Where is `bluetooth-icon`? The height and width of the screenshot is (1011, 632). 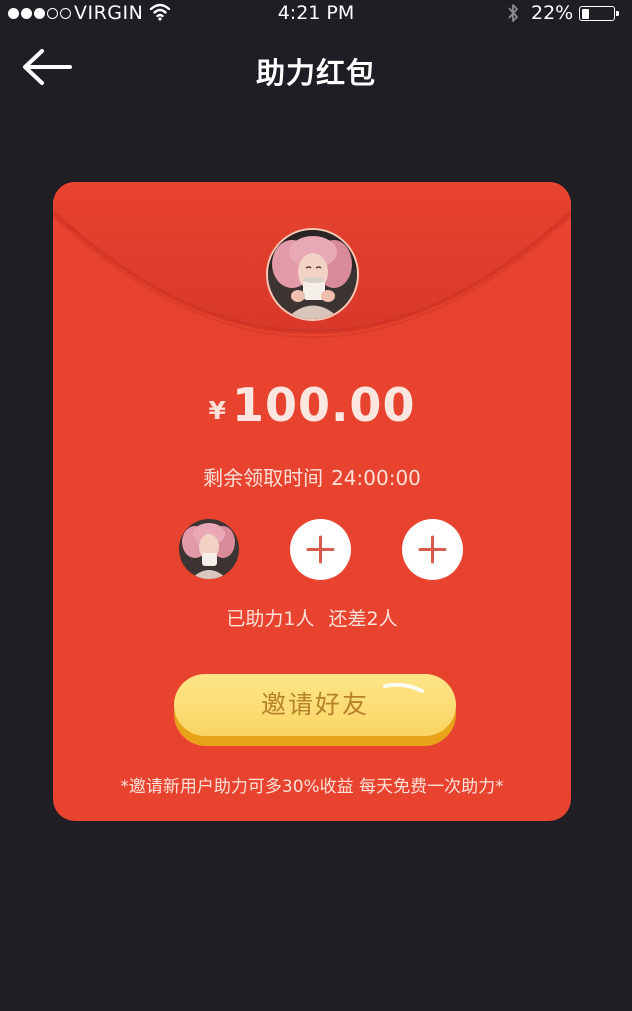 bluetooth-icon is located at coordinates (513, 13).